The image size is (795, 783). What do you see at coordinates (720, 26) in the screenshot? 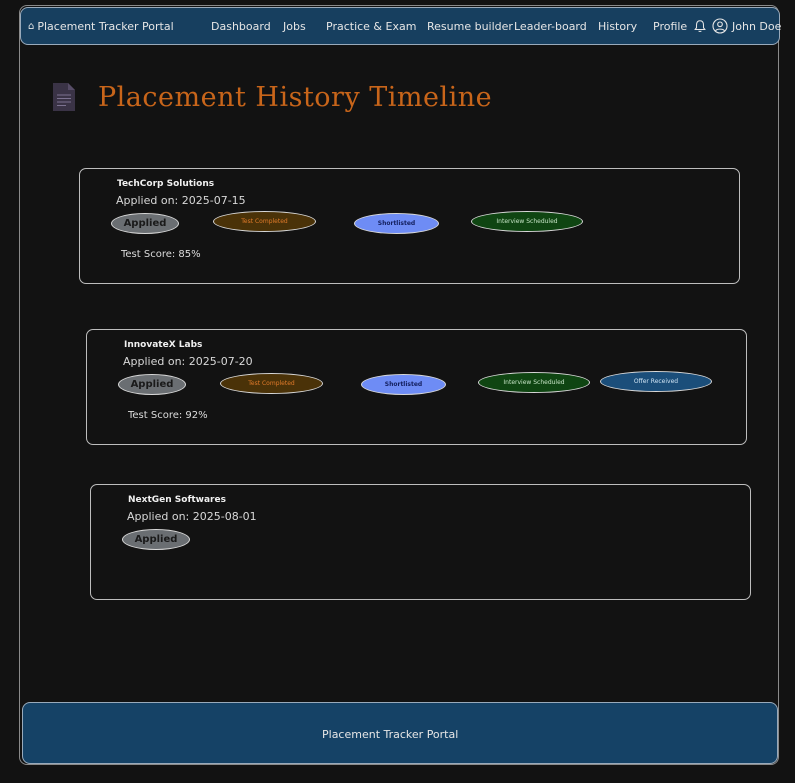
I see `user-avatar-icon` at bounding box center [720, 26].